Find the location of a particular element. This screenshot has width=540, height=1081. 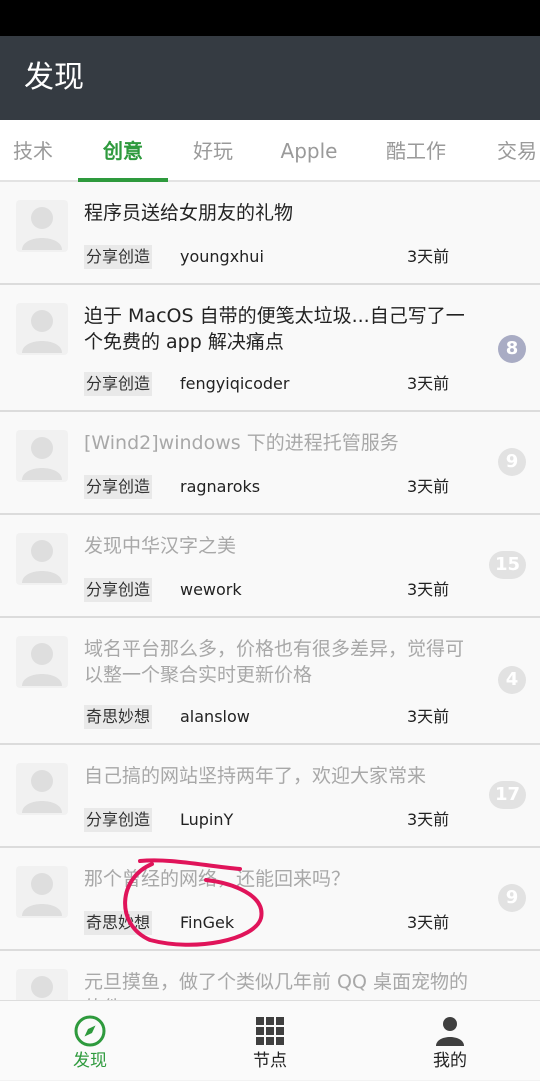

topic-item: 发现中华汉字之美 分享创造 wework 3天前 15 is located at coordinates (270, 566).